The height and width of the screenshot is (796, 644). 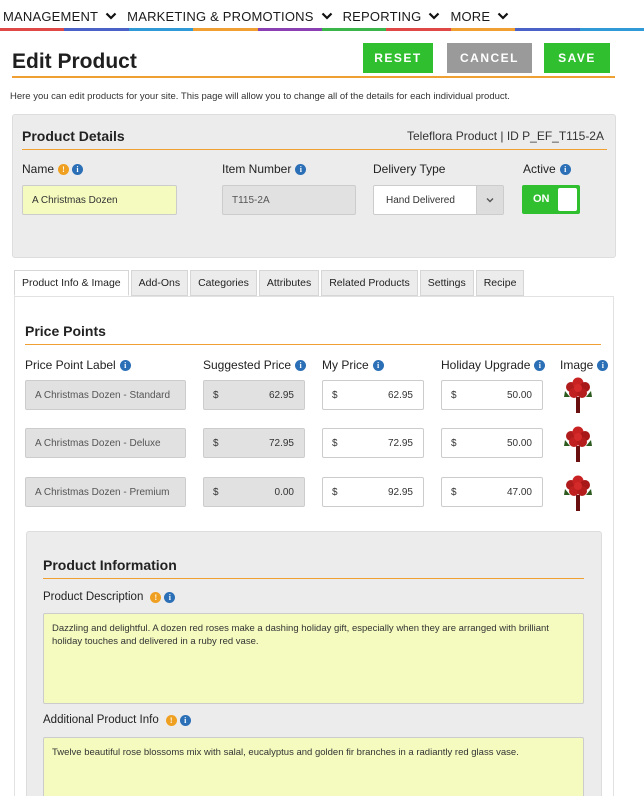 What do you see at coordinates (74, 61) in the screenshot?
I see `page-title: Edit Product` at bounding box center [74, 61].